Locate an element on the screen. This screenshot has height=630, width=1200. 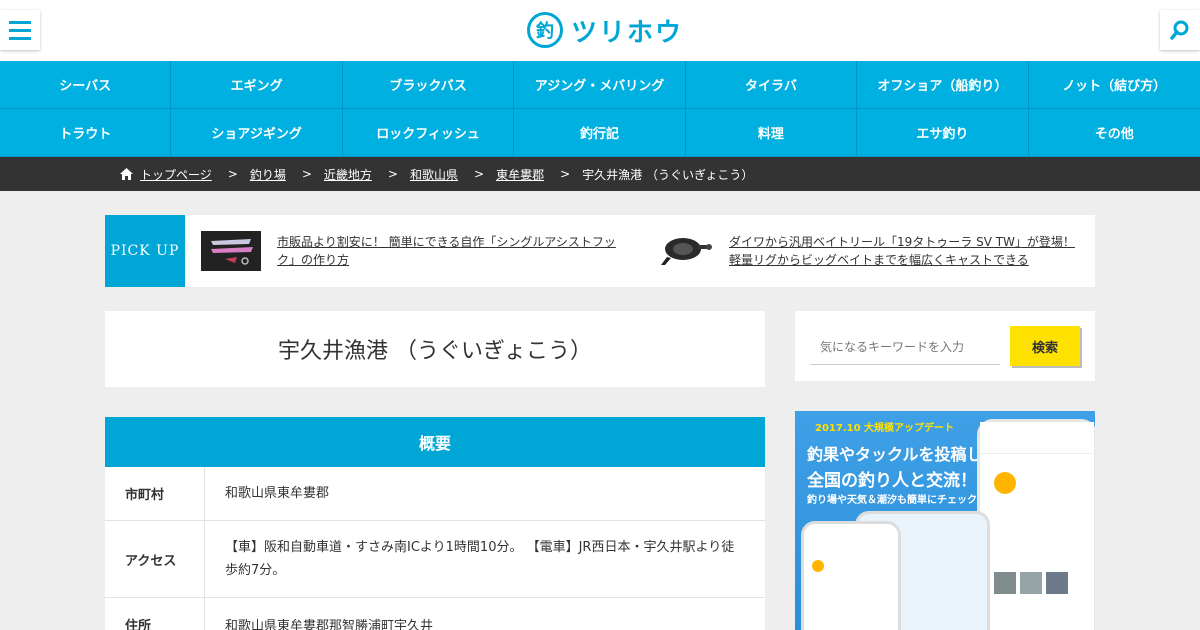
nav-item-cooking: 料理 is located at coordinates (771, 133).